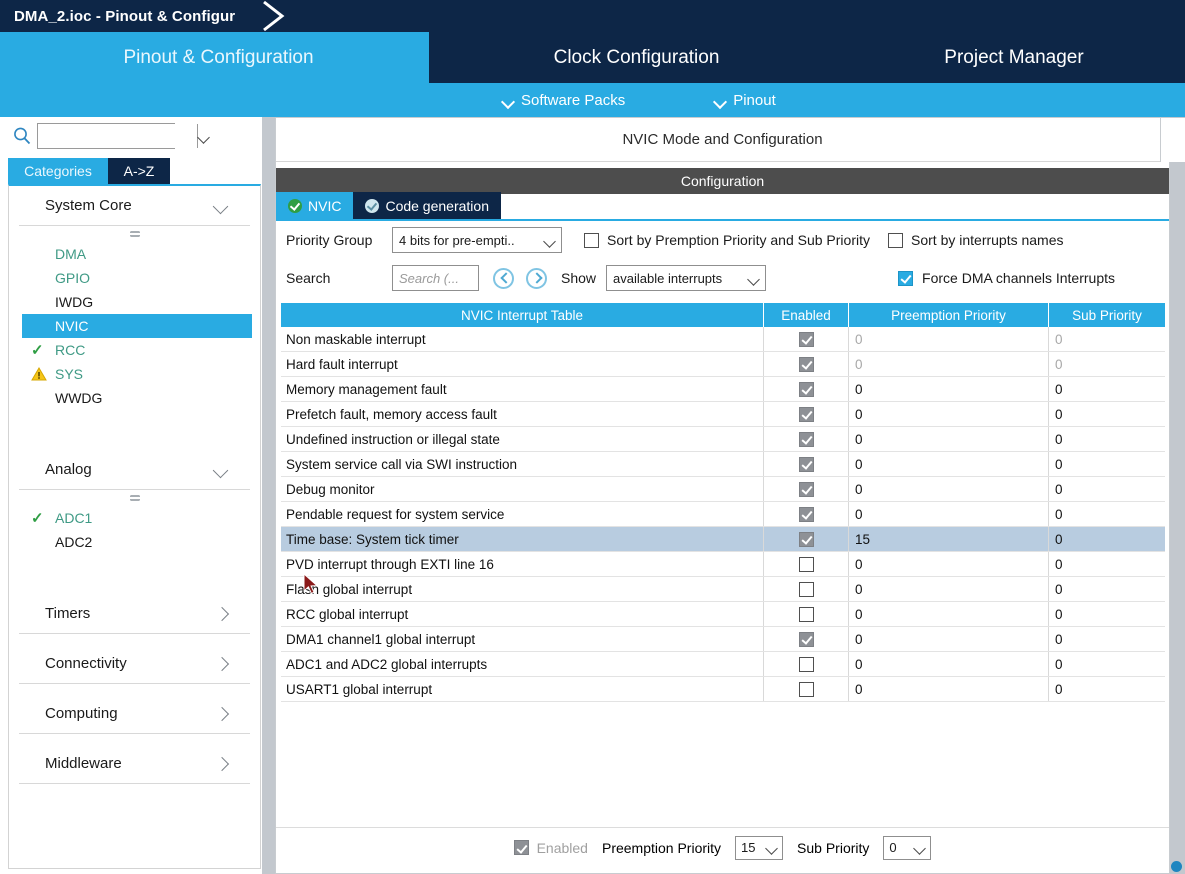 The height and width of the screenshot is (874, 1185). I want to click on table-row: USART1 global interrupt 0 0, so click(723, 689).